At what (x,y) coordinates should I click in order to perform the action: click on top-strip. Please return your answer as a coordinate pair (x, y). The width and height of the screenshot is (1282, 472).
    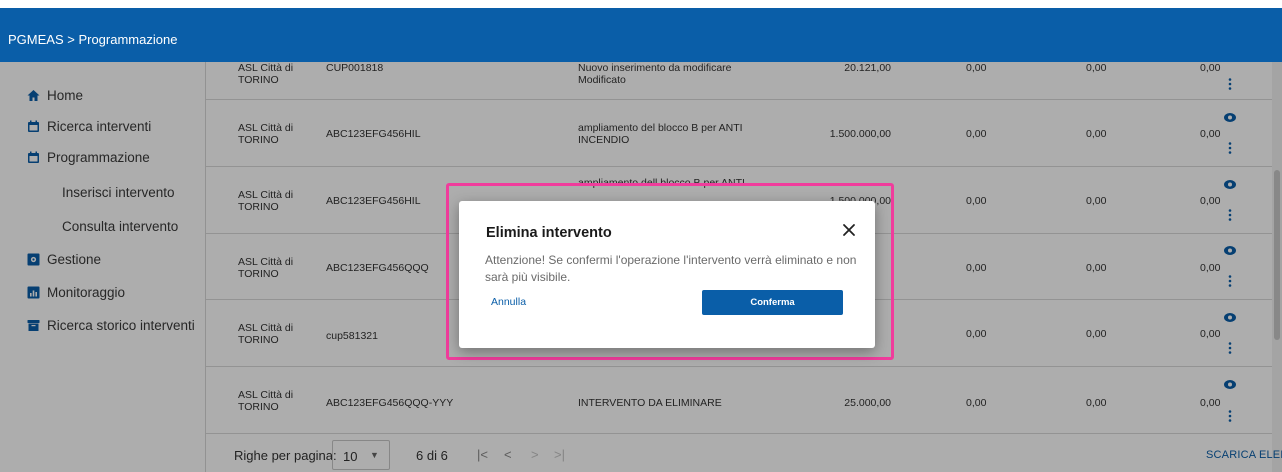
    Looking at the image, I should click on (641, 4).